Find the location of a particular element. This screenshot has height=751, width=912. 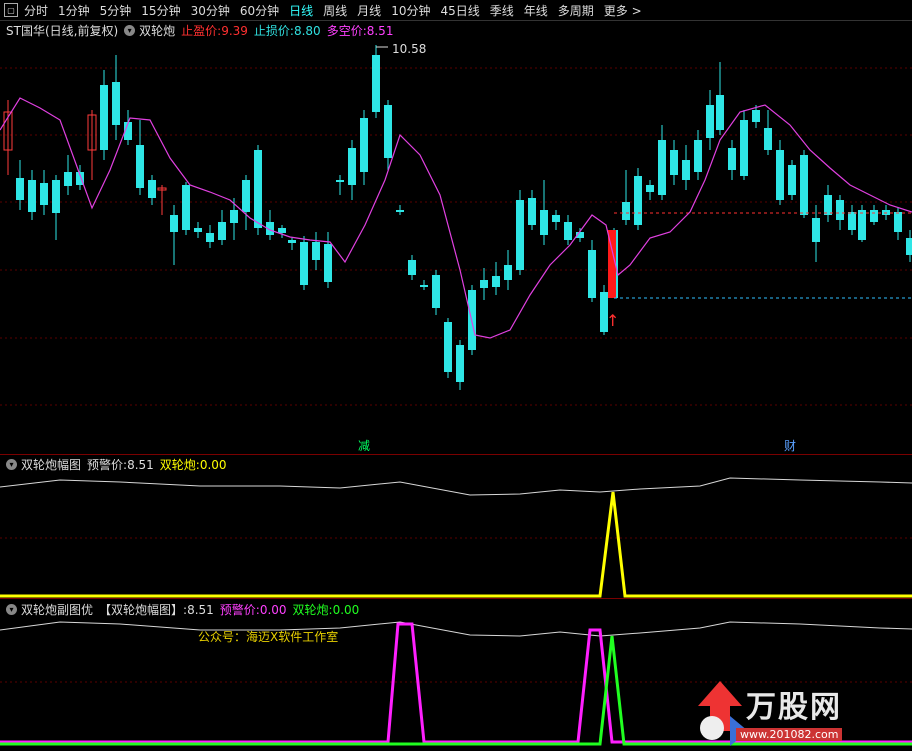

watermark-brand: 万股网 is located at coordinates (794, 707).